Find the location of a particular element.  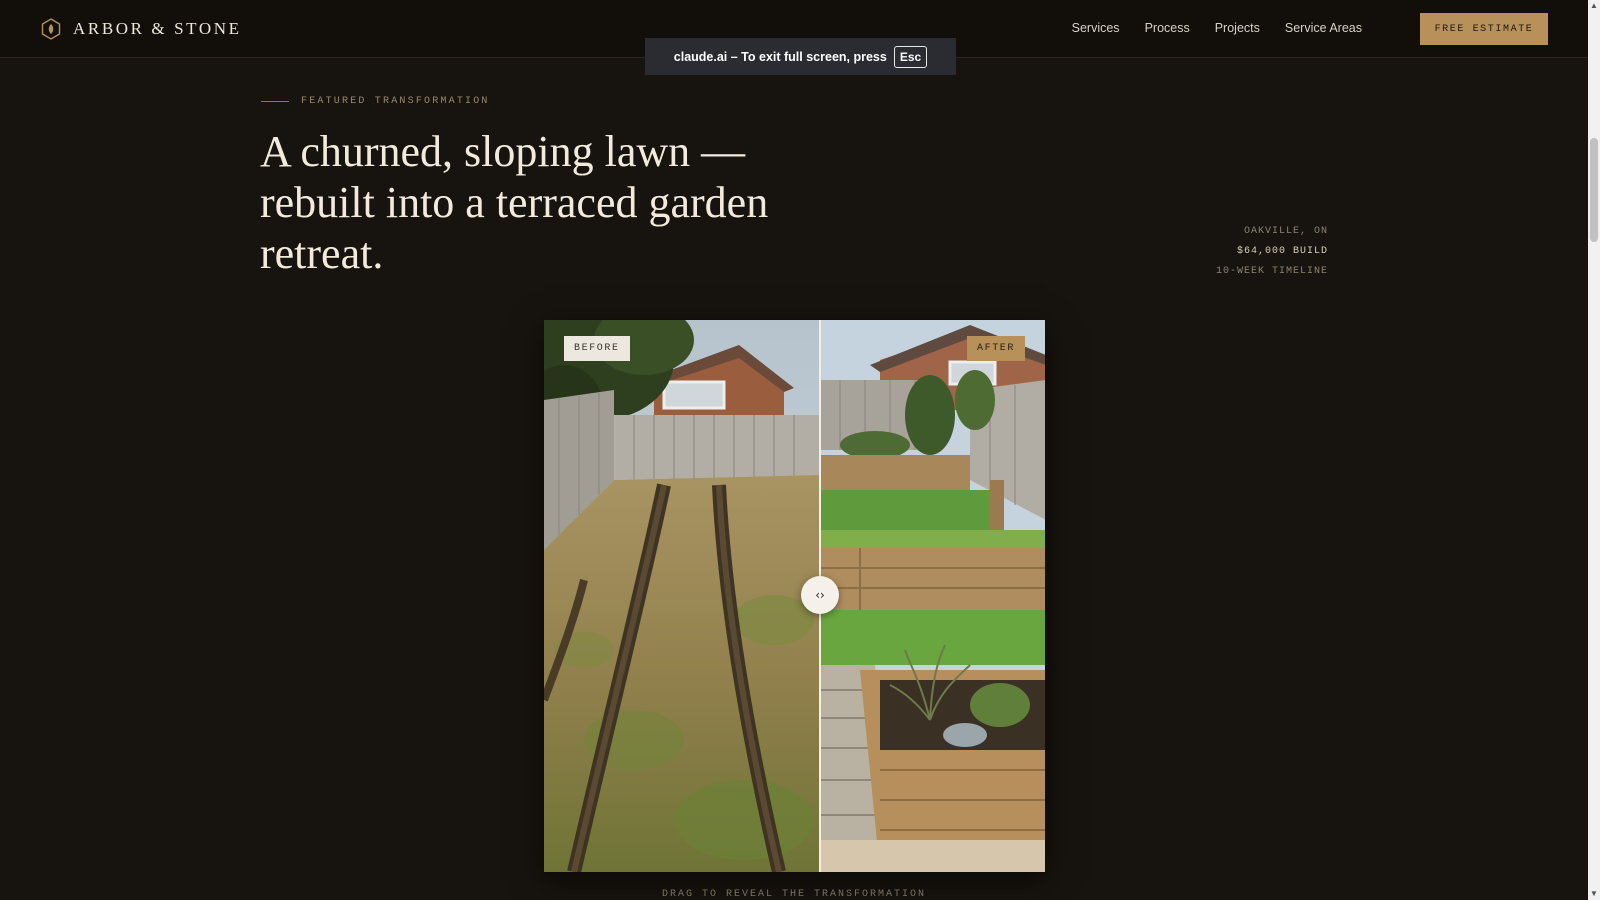

nav-services: Services is located at coordinates (1096, 28).